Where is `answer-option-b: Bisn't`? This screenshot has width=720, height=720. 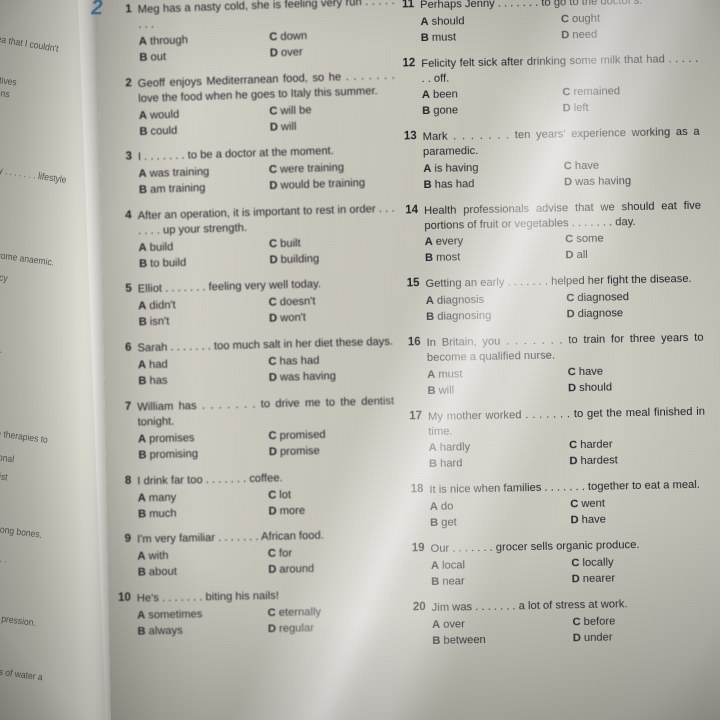
answer-option-b: Bisn't is located at coordinates (202, 321).